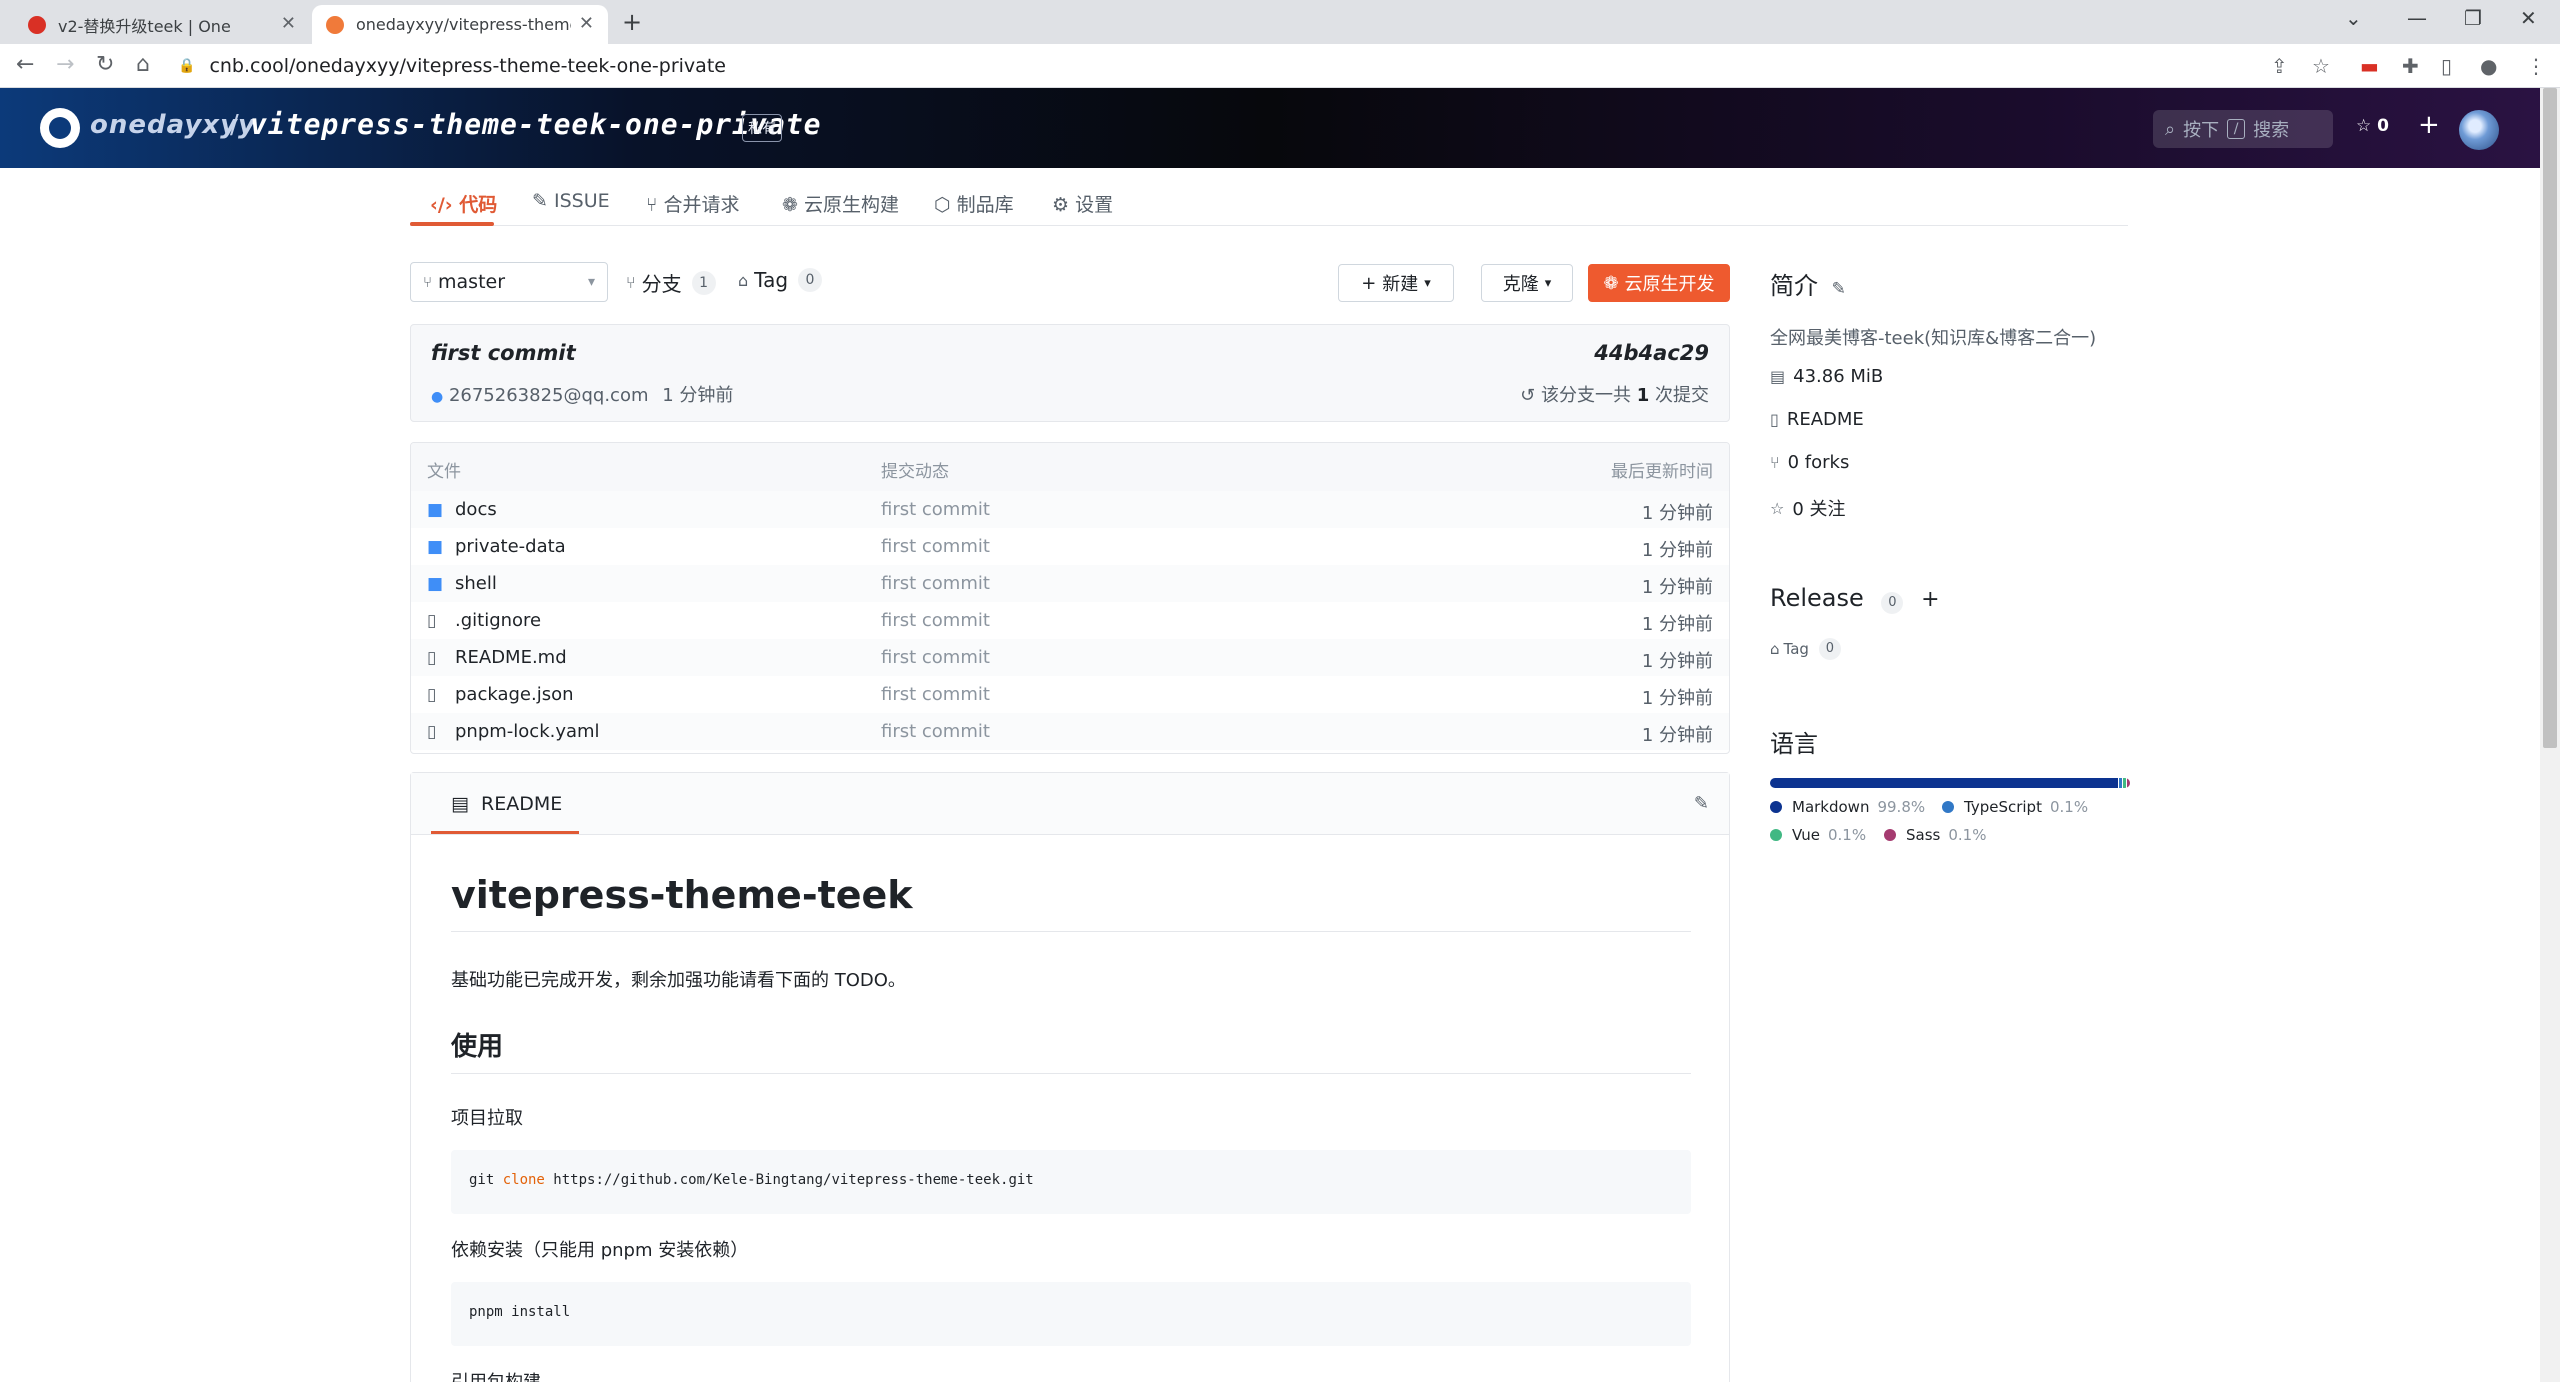  I want to click on tag-label: Tag, so click(1796, 649).